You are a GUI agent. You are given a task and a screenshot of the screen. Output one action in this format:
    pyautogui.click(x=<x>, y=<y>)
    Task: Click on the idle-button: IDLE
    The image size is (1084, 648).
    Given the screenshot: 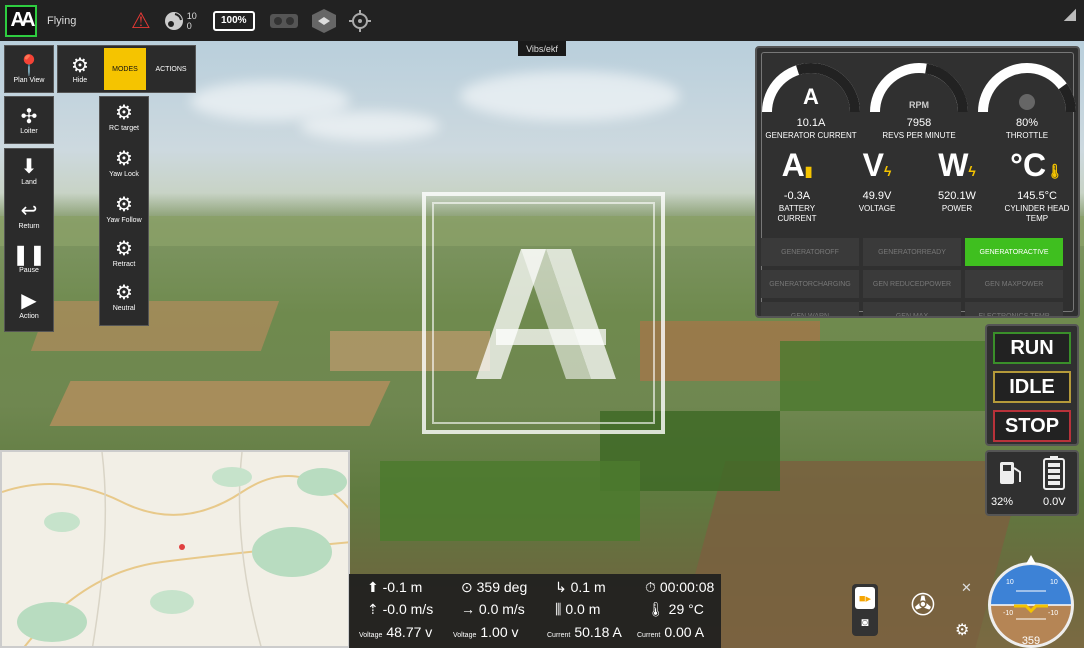 What is the action you would take?
    pyautogui.click(x=1032, y=387)
    